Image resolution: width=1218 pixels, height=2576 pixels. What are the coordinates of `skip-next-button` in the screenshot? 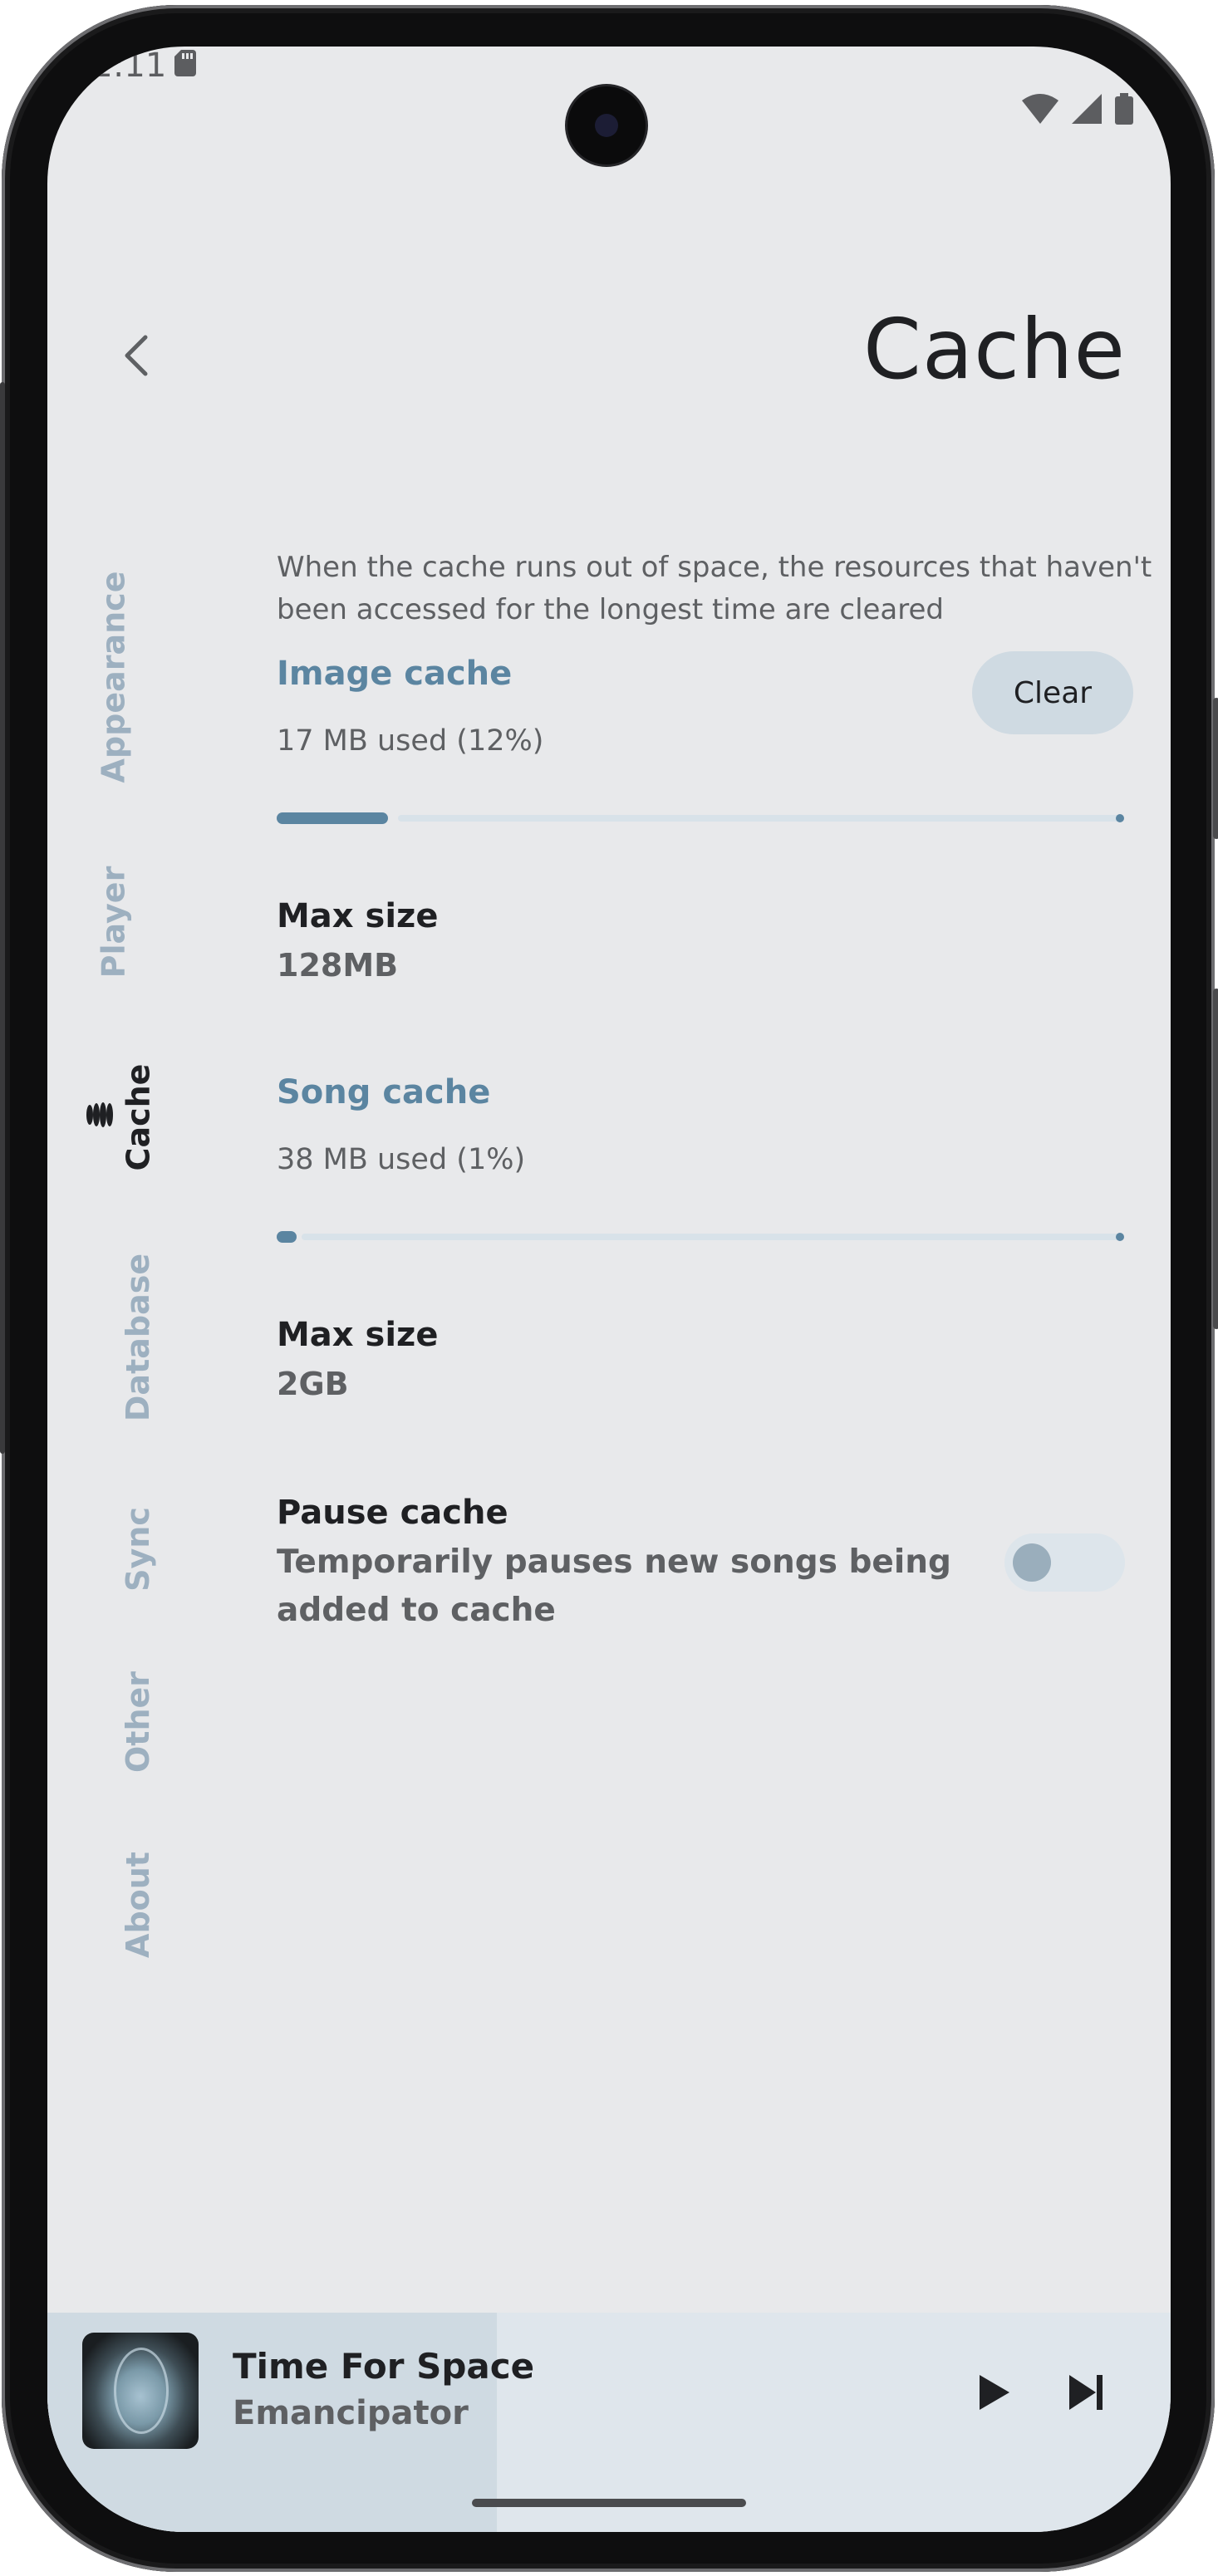 It's located at (1086, 2392).